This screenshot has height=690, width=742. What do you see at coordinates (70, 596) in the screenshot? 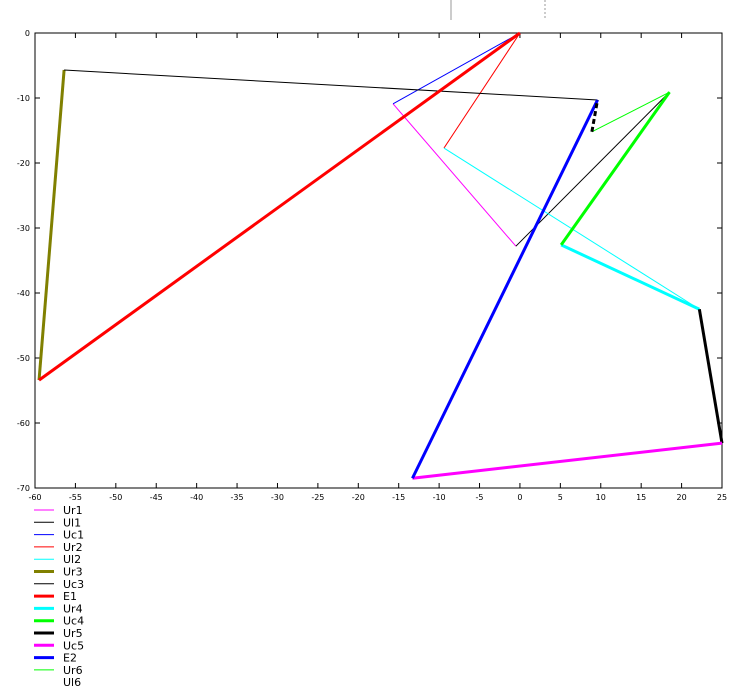
I see `legend-label: E1` at bounding box center [70, 596].